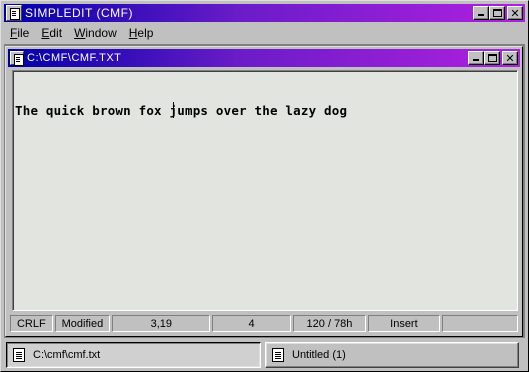 This screenshot has height=372, width=529. What do you see at coordinates (392, 354) in the screenshot?
I see `task-button-untitled: Untitled (1)` at bounding box center [392, 354].